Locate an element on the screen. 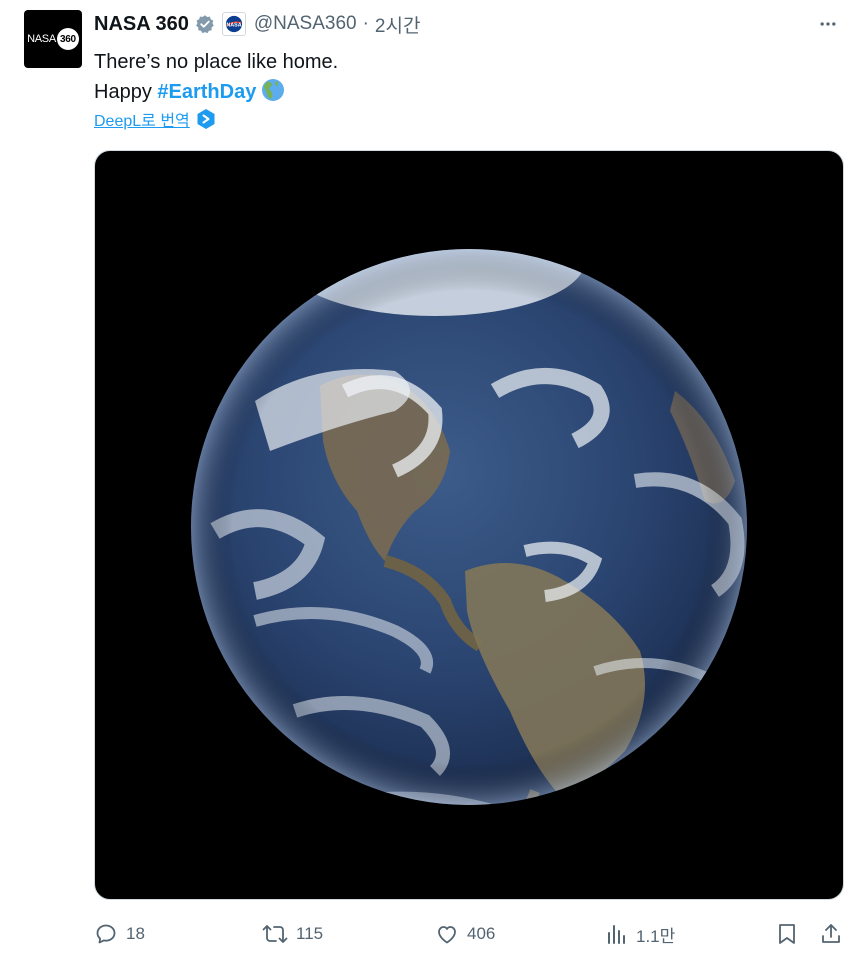  more-options-icon is located at coordinates (828, 24).